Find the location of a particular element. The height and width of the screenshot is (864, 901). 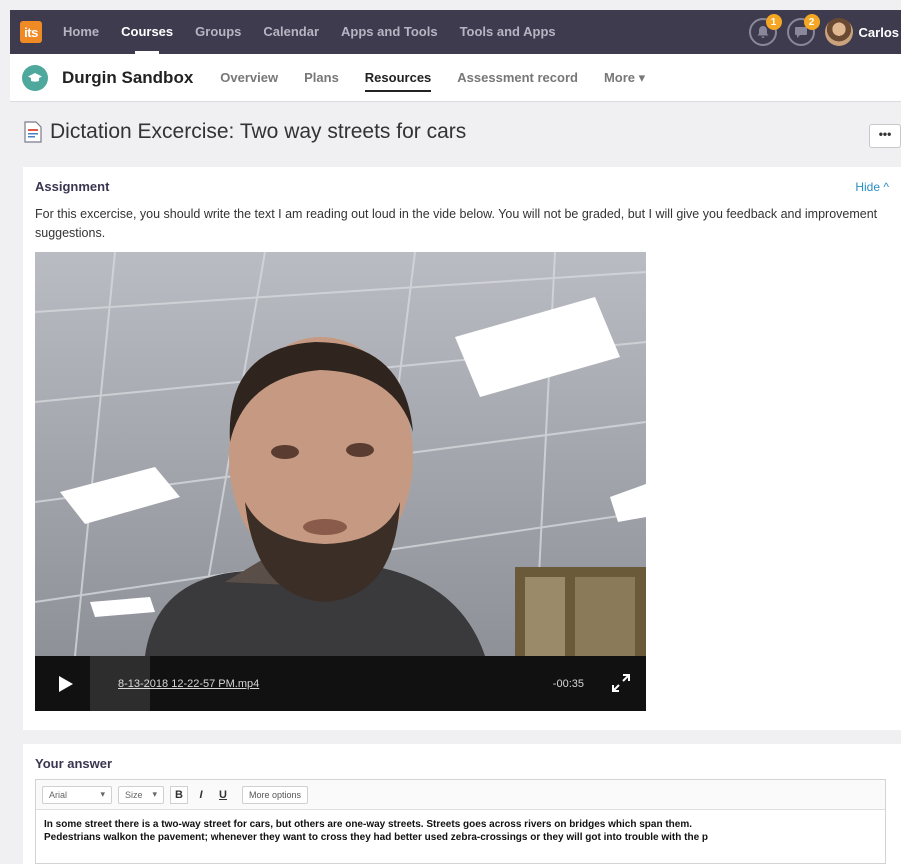

video-time-remaining: -00:35 is located at coordinates (568, 683).